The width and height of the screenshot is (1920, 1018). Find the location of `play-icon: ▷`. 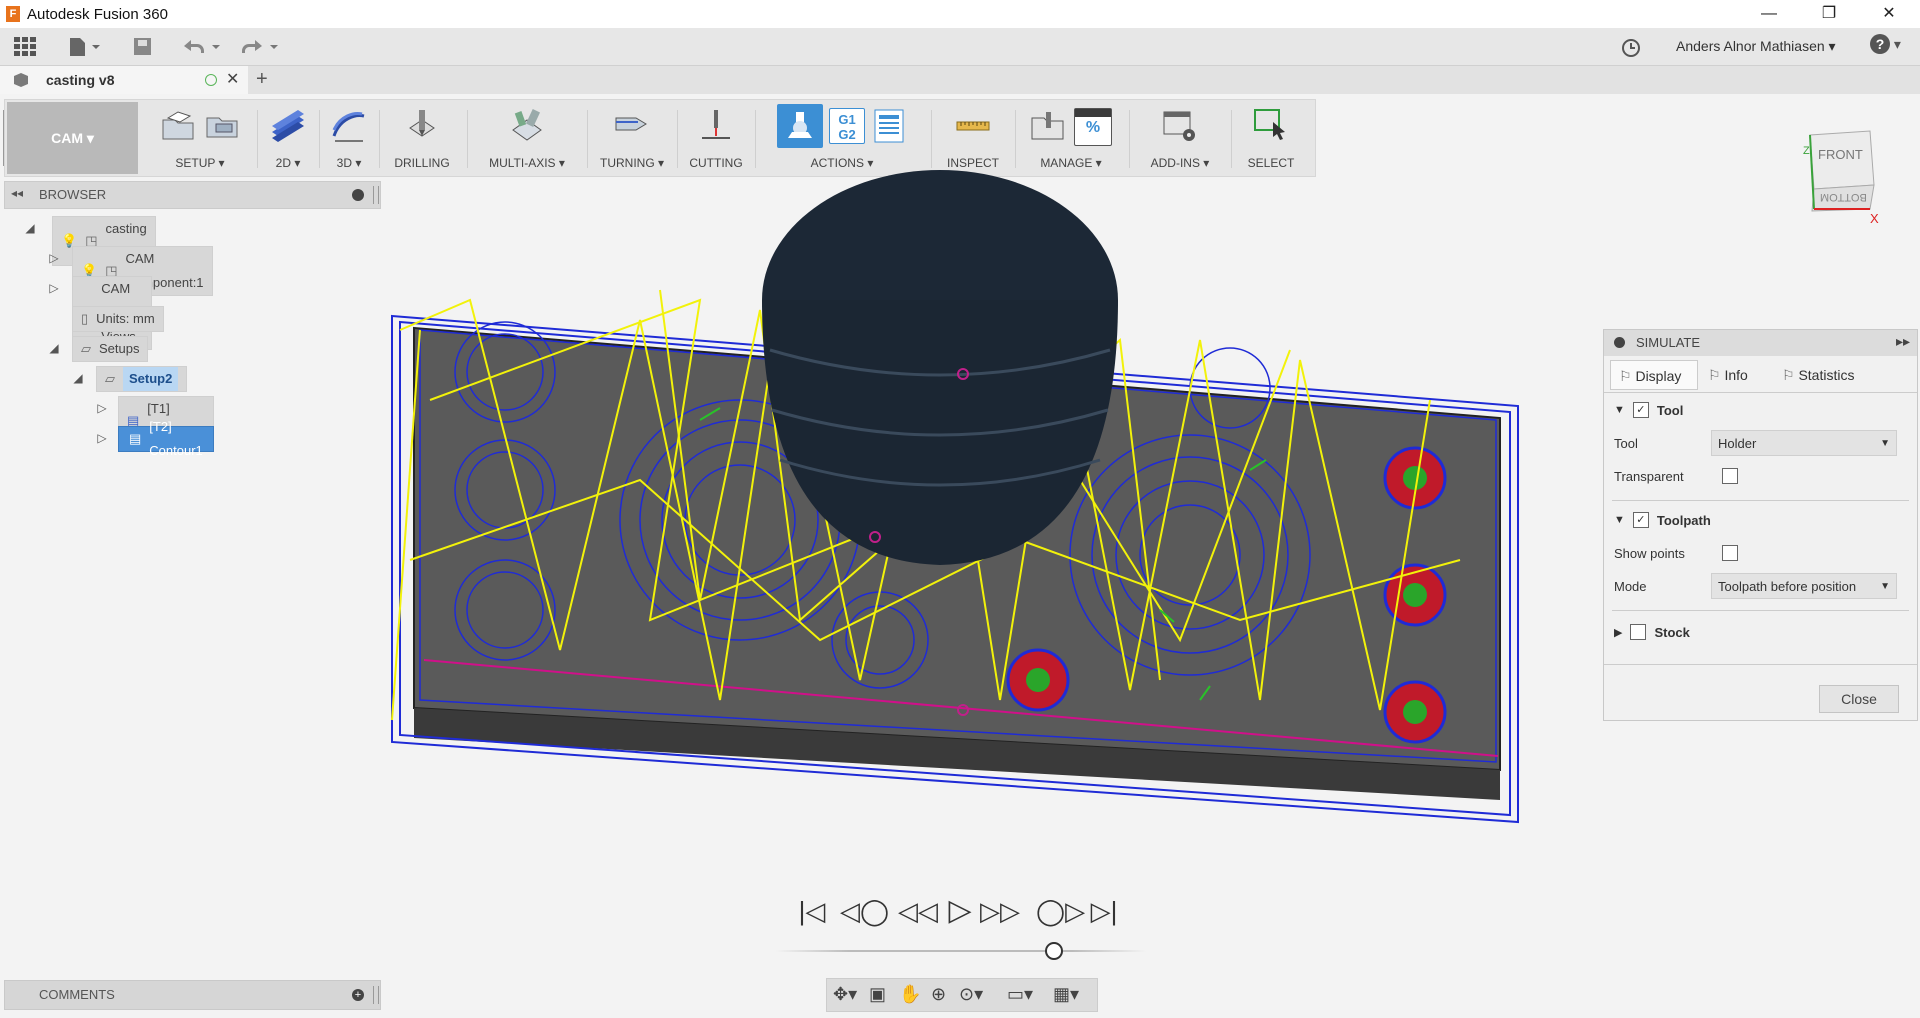

play-icon: ▷ is located at coordinates (960, 911).